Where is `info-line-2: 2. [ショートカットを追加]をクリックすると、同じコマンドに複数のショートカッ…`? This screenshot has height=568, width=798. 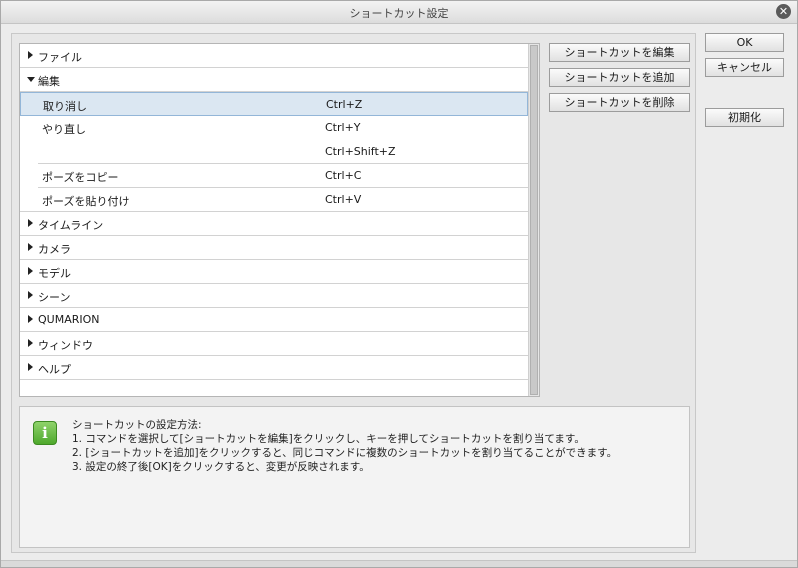
info-line-2: 2. [ショートカットを追加]をクリックすると、同じコマンドに複数のショートカッ… is located at coordinates (345, 453).